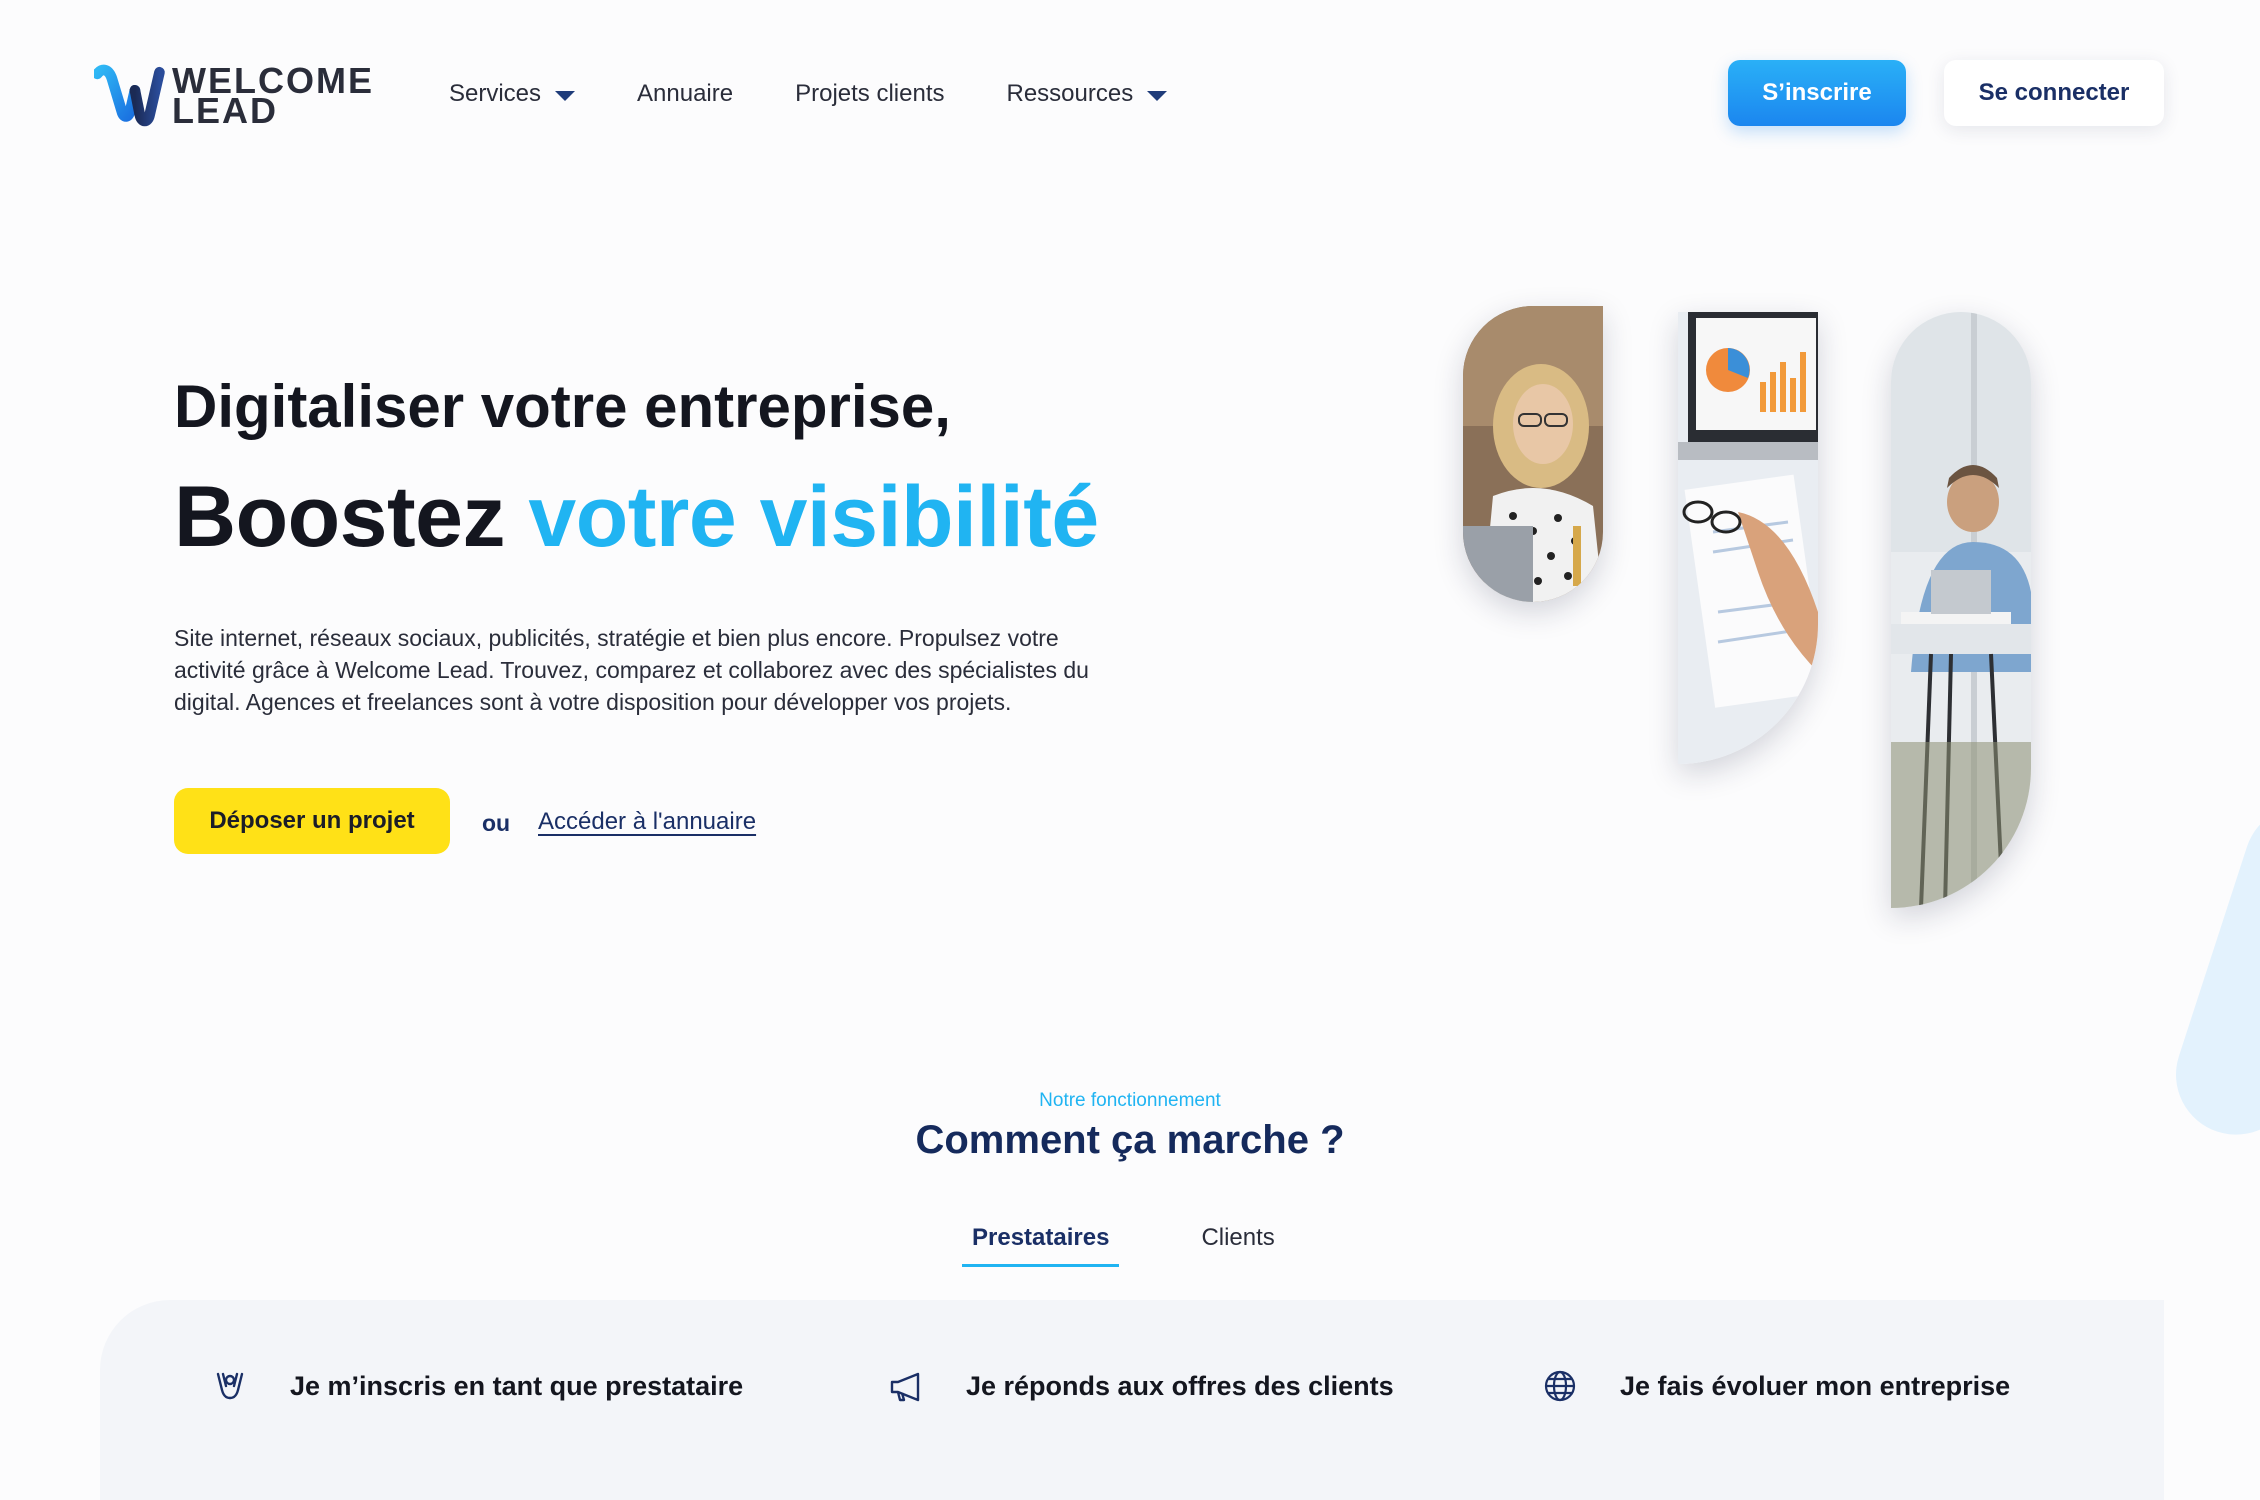 The image size is (2260, 1500). I want to click on step-item: Je réponds aux offres des clients, so click(1140, 1386).